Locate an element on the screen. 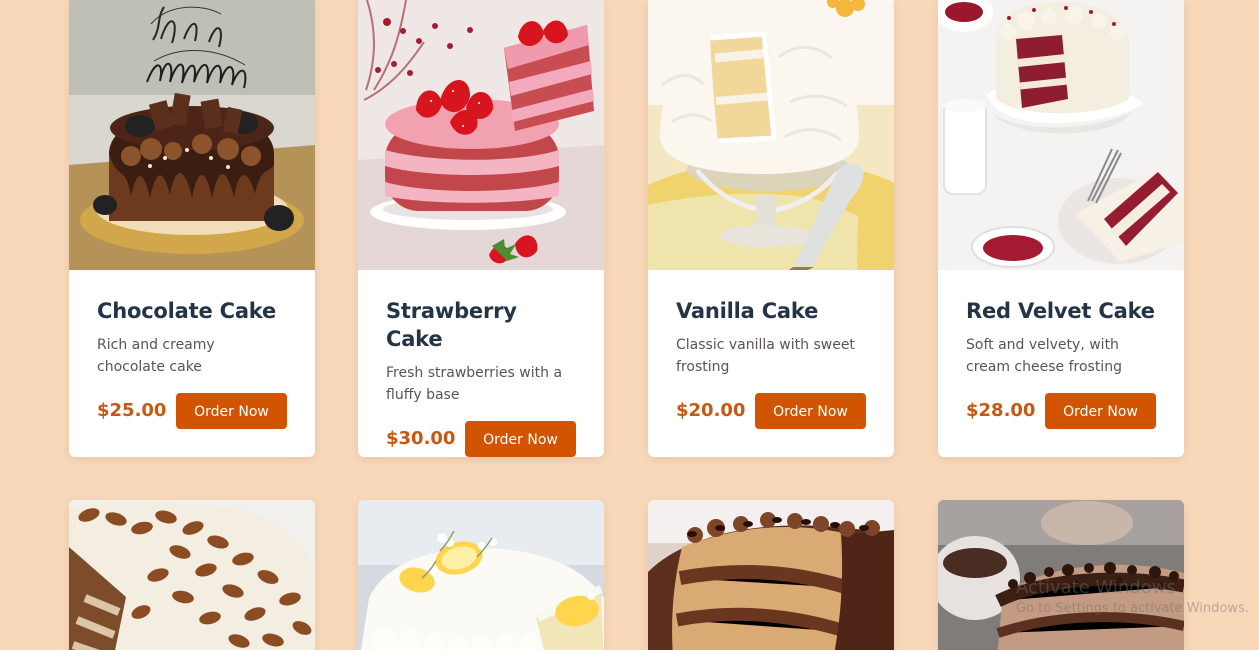  cake-price: $30.00 is located at coordinates (421, 438).